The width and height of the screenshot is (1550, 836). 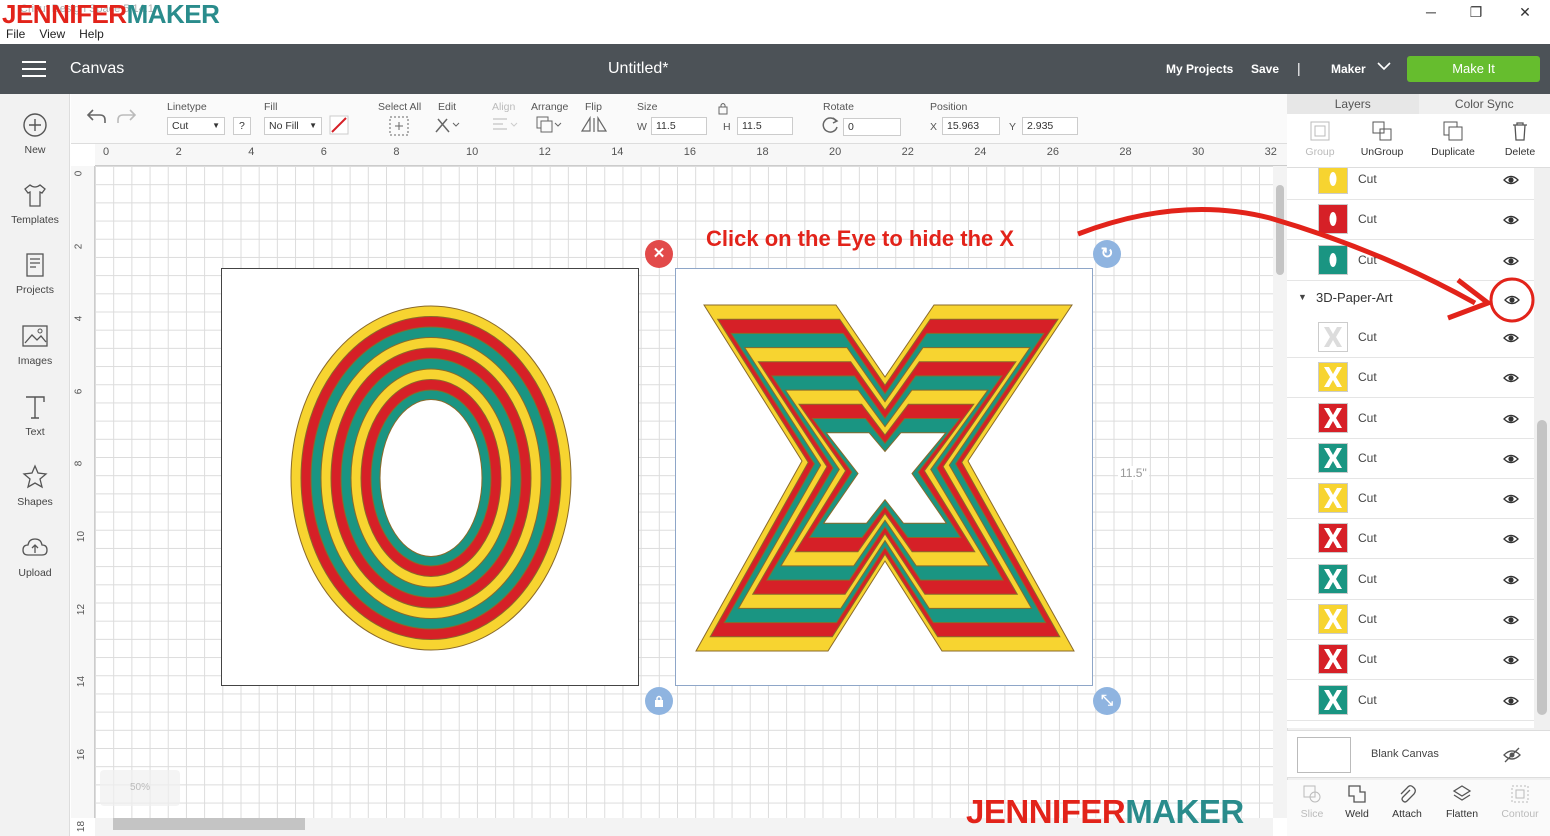 I want to click on letter-o-artwork, so click(x=430, y=477).